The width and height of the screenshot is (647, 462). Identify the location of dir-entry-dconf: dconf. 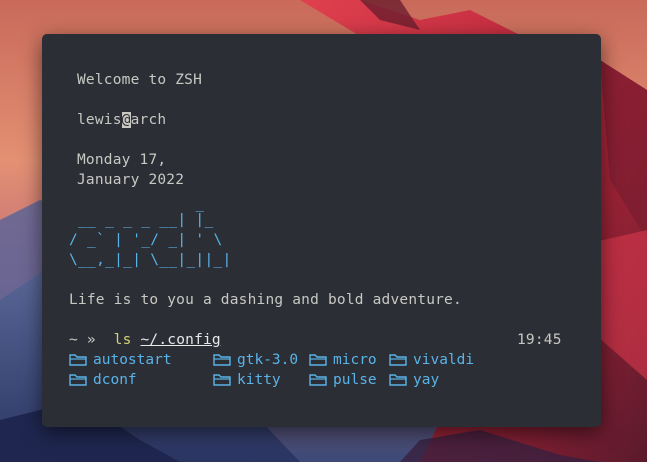
(103, 380).